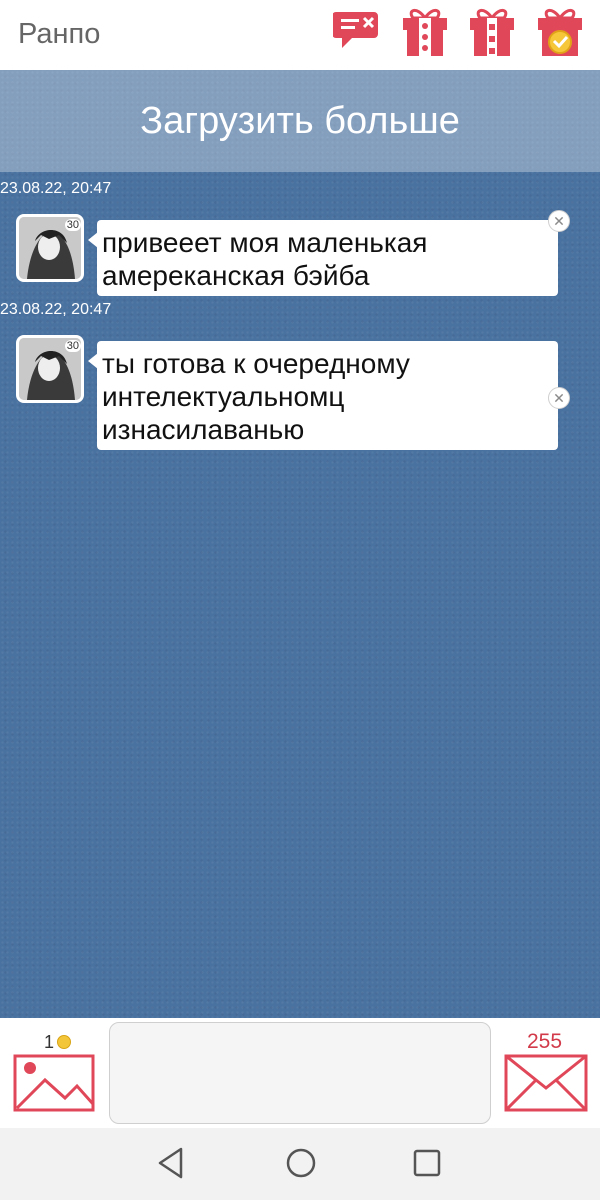 The height and width of the screenshot is (1200, 600). Describe the element at coordinates (545, 1041) in the screenshot. I see `character-counter: 255` at that location.